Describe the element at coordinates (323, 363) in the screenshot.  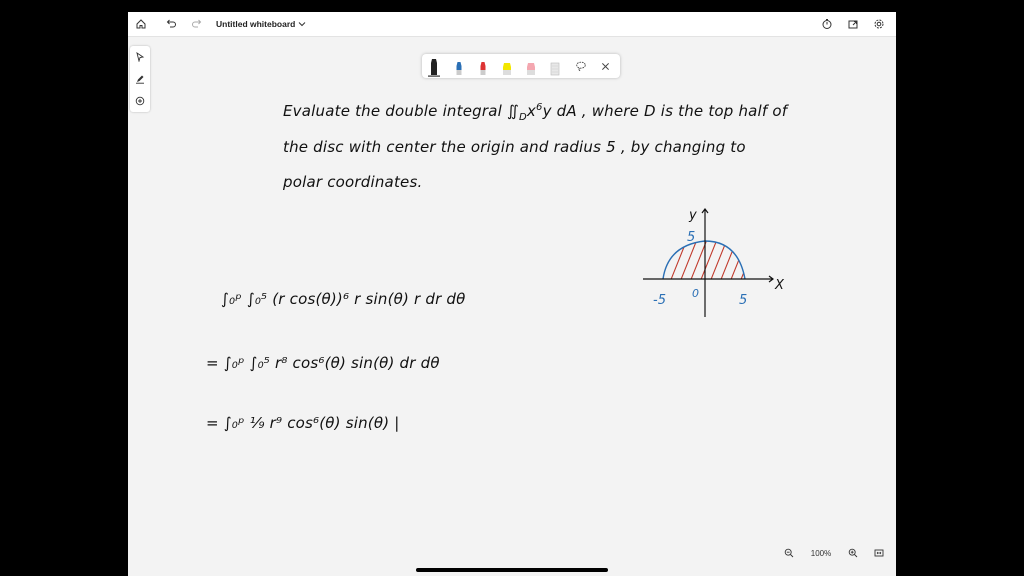
I see `work-step-2: = ∫₀ᵖ ∫₀⁵ r⁸ cos⁶(θ) sin(θ) dr dθ` at that location.